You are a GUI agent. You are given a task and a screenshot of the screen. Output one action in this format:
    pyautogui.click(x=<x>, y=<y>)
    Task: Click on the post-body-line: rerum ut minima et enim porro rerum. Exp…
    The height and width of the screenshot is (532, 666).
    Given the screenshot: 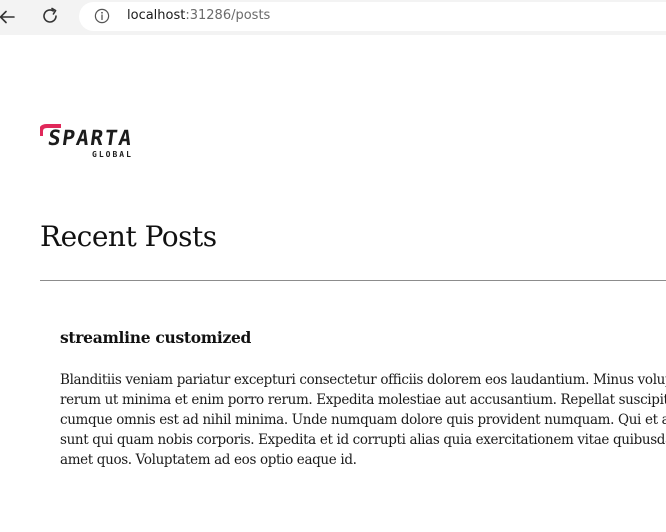 What is the action you would take?
    pyautogui.click(x=363, y=400)
    